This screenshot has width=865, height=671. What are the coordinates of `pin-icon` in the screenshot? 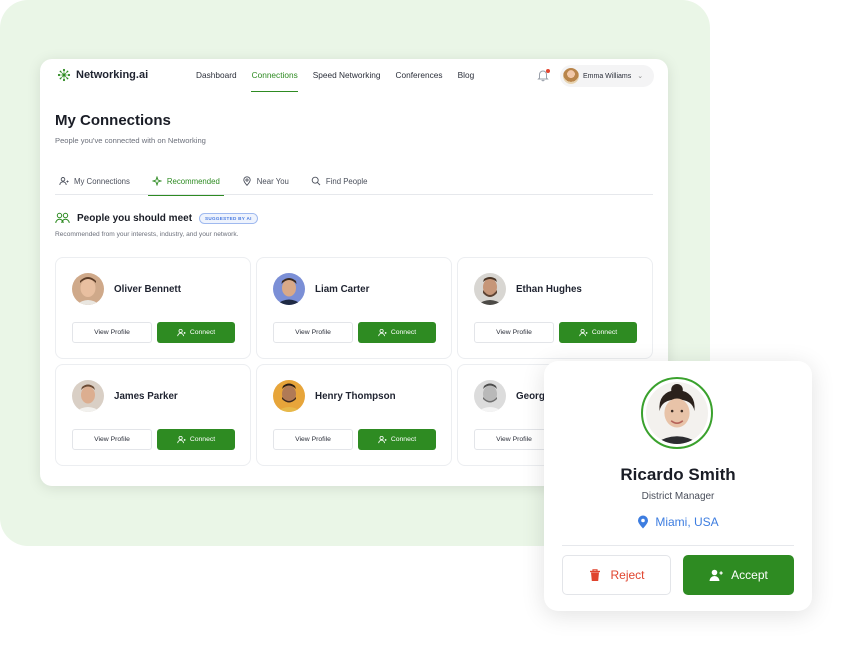 It's located at (247, 181).